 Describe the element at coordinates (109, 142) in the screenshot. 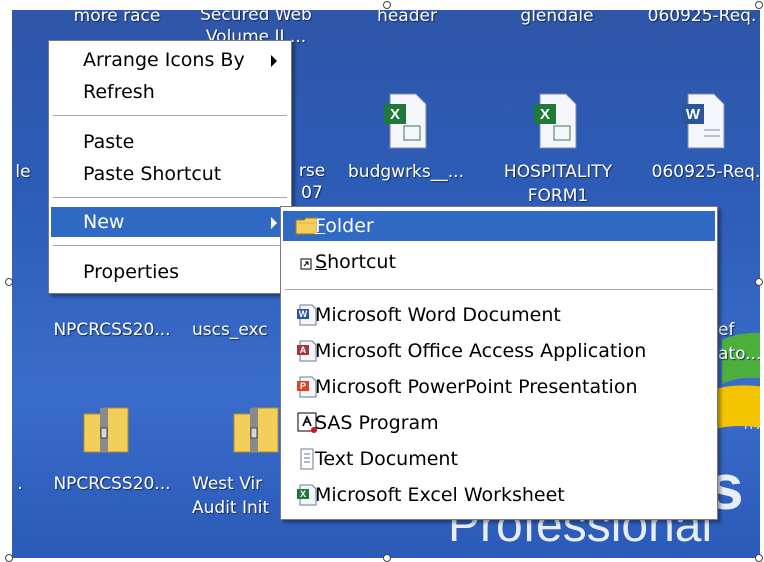

I see `menu-item-label: Paste` at that location.